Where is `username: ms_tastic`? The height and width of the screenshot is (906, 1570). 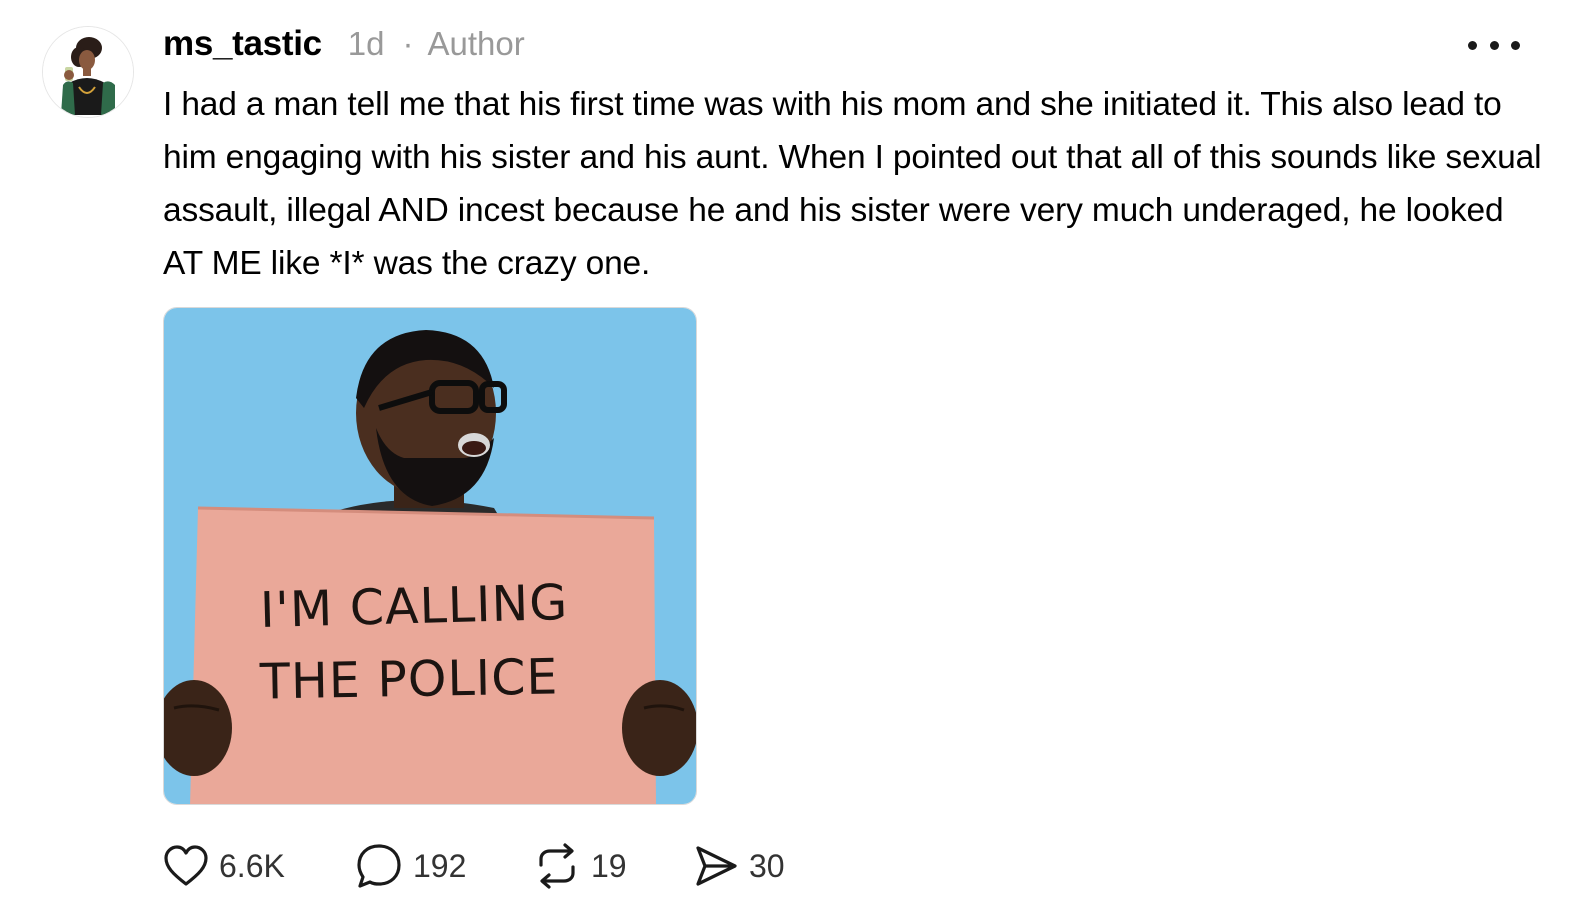 username: ms_tastic is located at coordinates (242, 44).